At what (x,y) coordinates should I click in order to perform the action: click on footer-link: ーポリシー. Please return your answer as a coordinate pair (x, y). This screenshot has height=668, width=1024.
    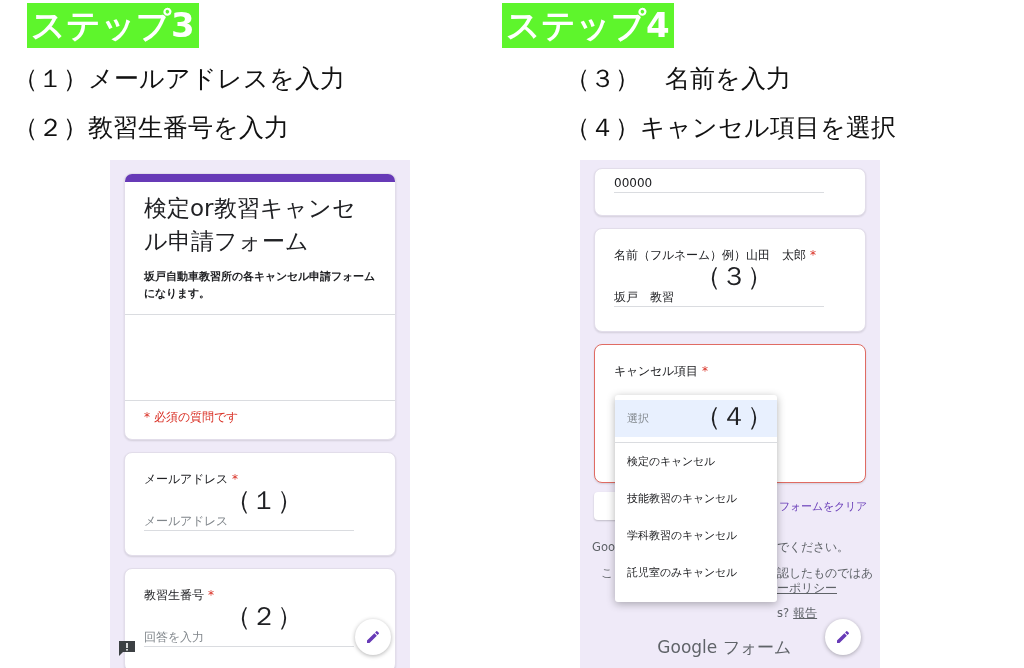
    Looking at the image, I should click on (807, 588).